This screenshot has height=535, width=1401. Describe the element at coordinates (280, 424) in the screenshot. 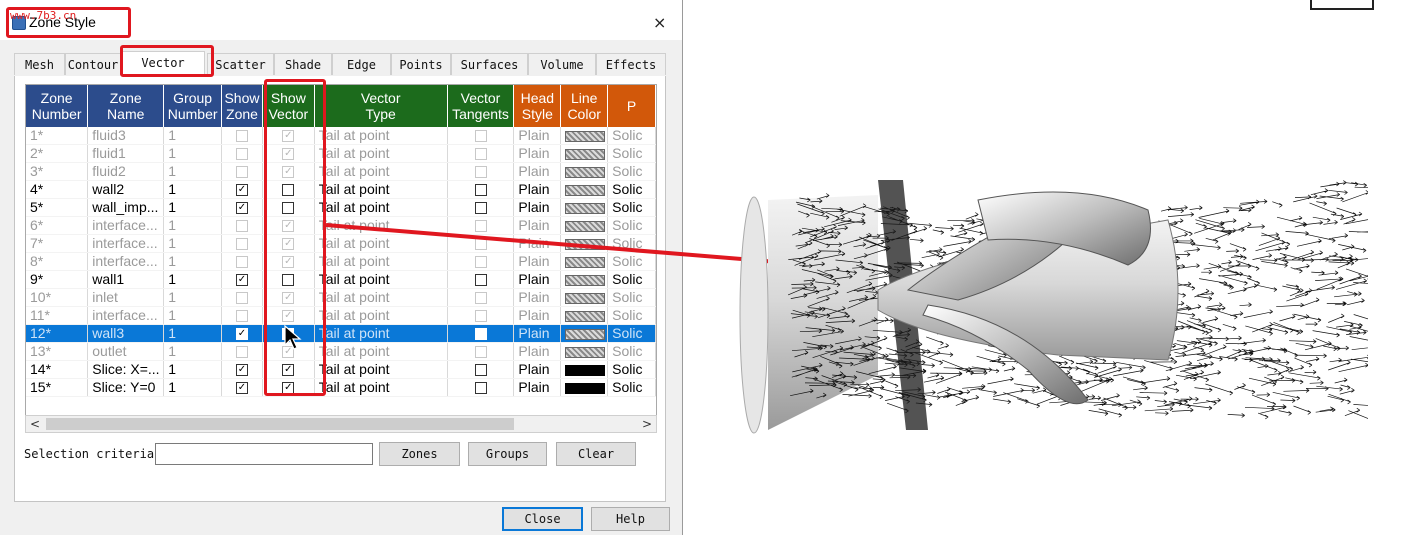

I see `scrollbar-thumb` at that location.